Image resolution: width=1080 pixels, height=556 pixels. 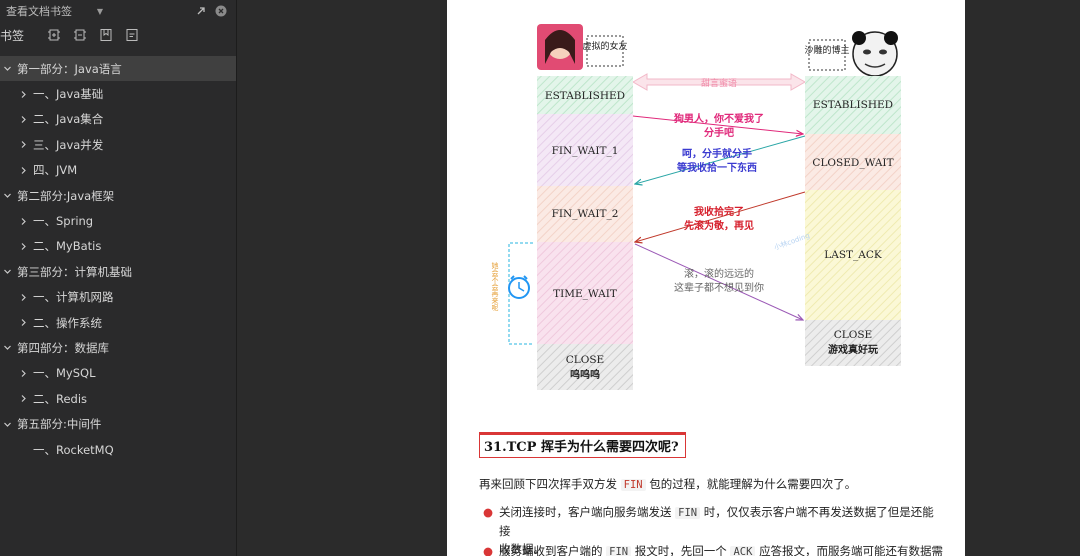 I want to click on state-close-right-note: 游戏真好玩, so click(x=853, y=349).